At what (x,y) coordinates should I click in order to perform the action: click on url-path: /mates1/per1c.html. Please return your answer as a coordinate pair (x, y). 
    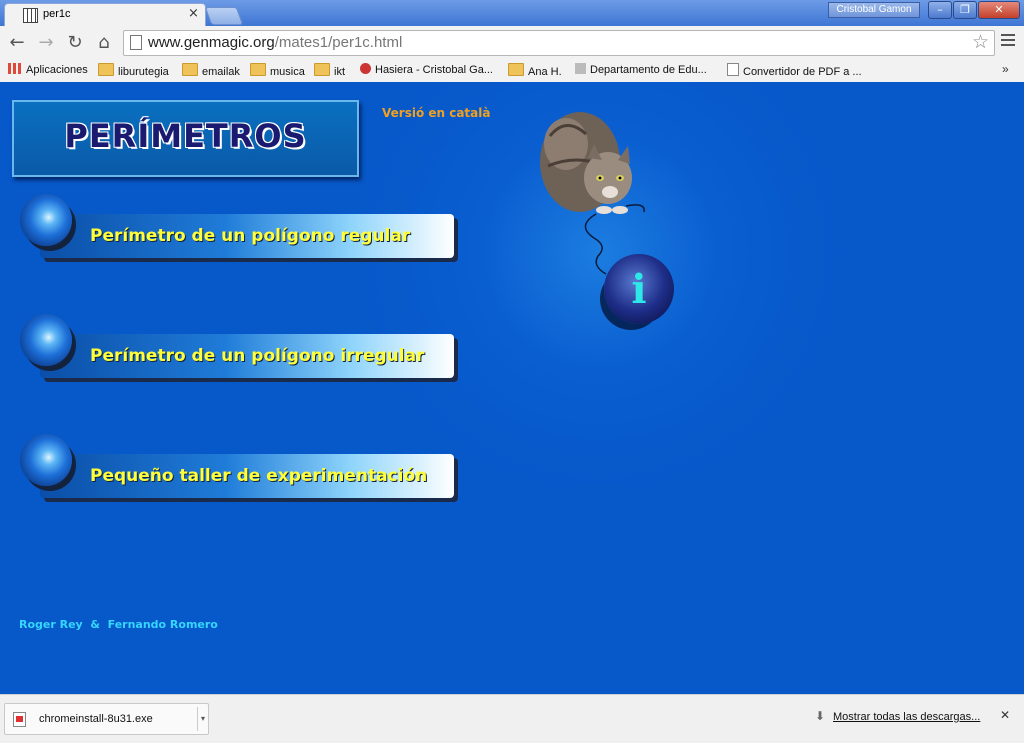
    Looking at the image, I should click on (338, 42).